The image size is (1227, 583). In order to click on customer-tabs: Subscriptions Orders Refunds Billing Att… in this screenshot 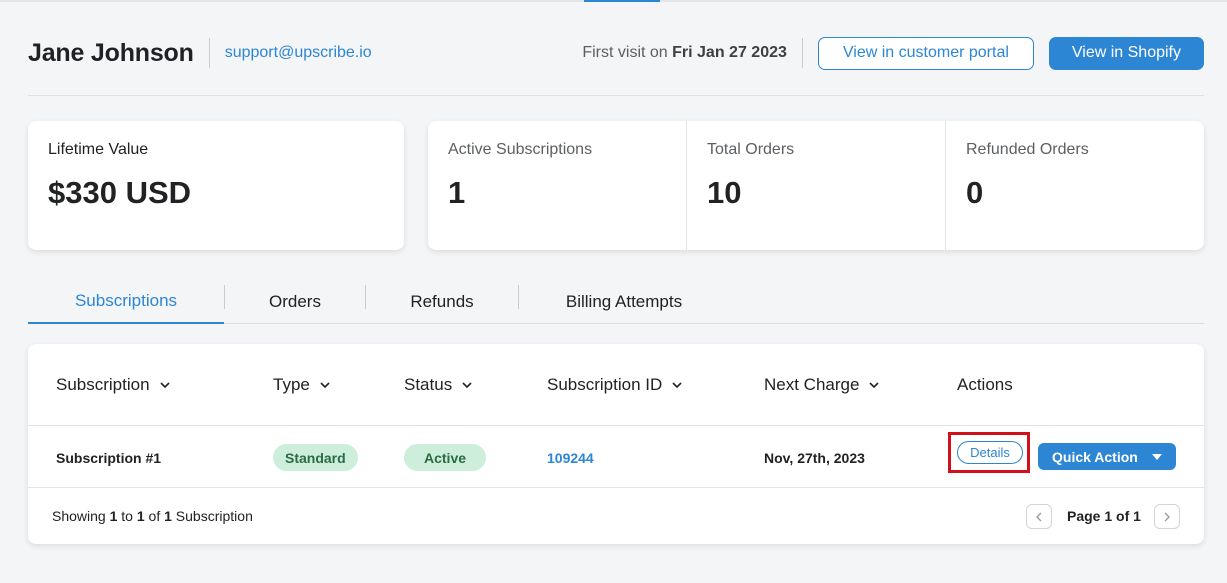, I will do `click(616, 302)`.